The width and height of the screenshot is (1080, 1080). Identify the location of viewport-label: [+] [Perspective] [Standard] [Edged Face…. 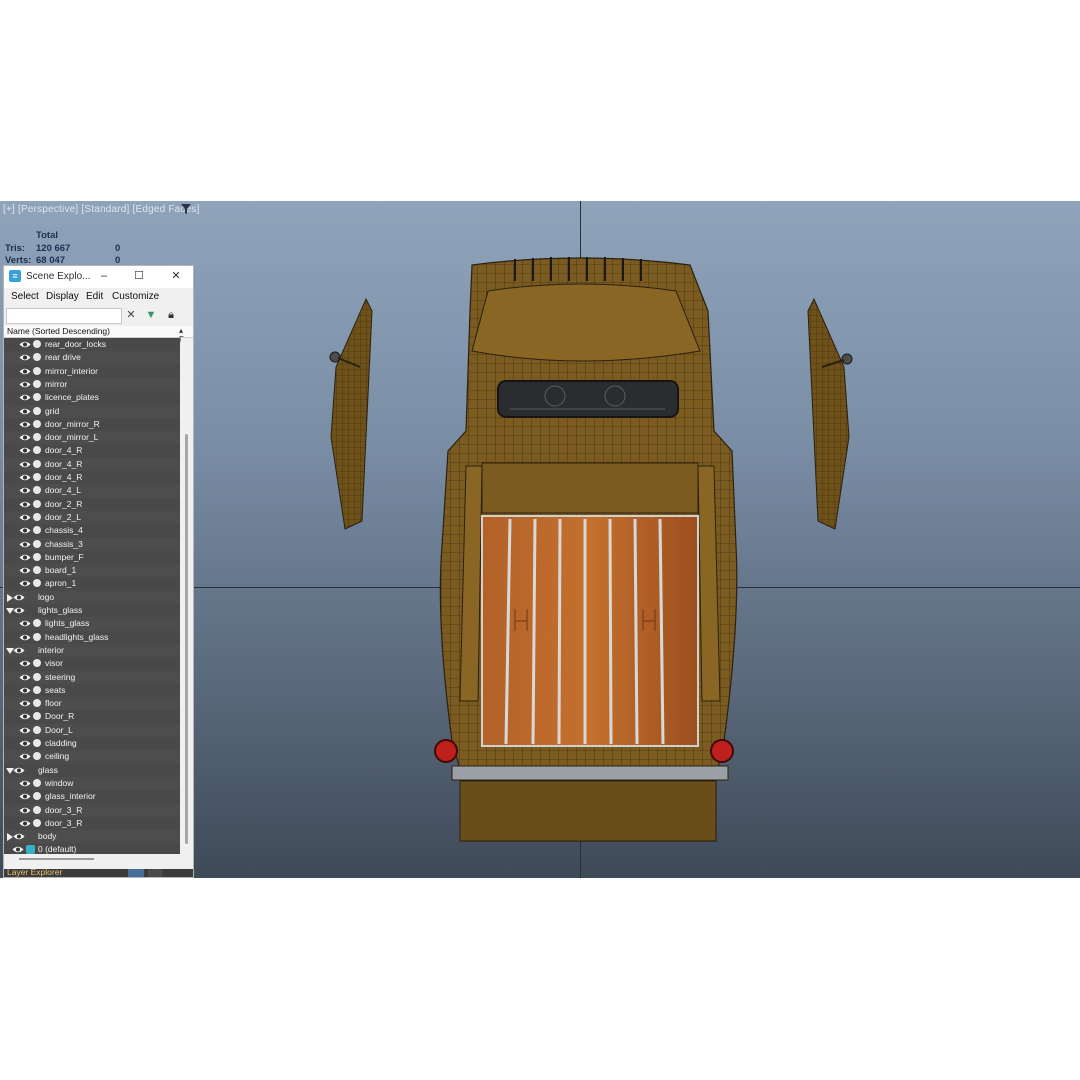
(101, 209).